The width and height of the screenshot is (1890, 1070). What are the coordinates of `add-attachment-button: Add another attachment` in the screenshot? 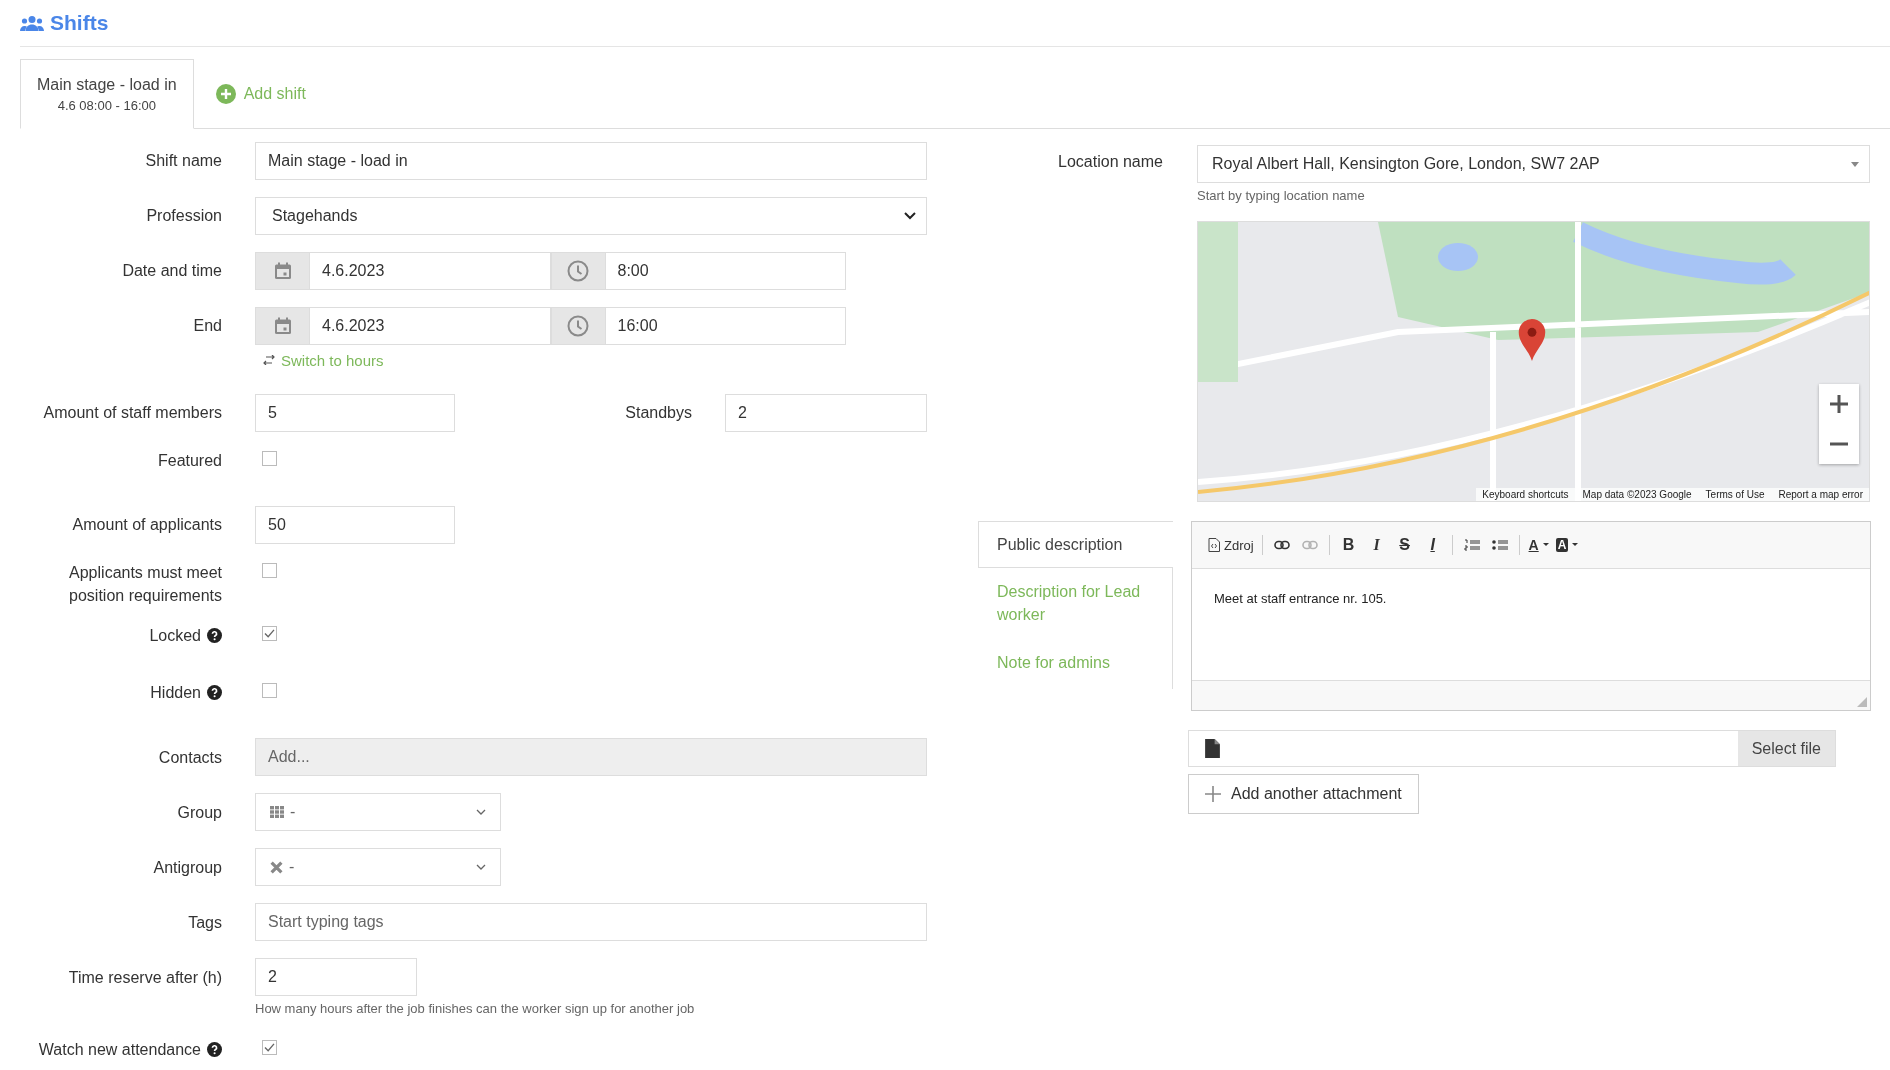 It's located at (1303, 794).